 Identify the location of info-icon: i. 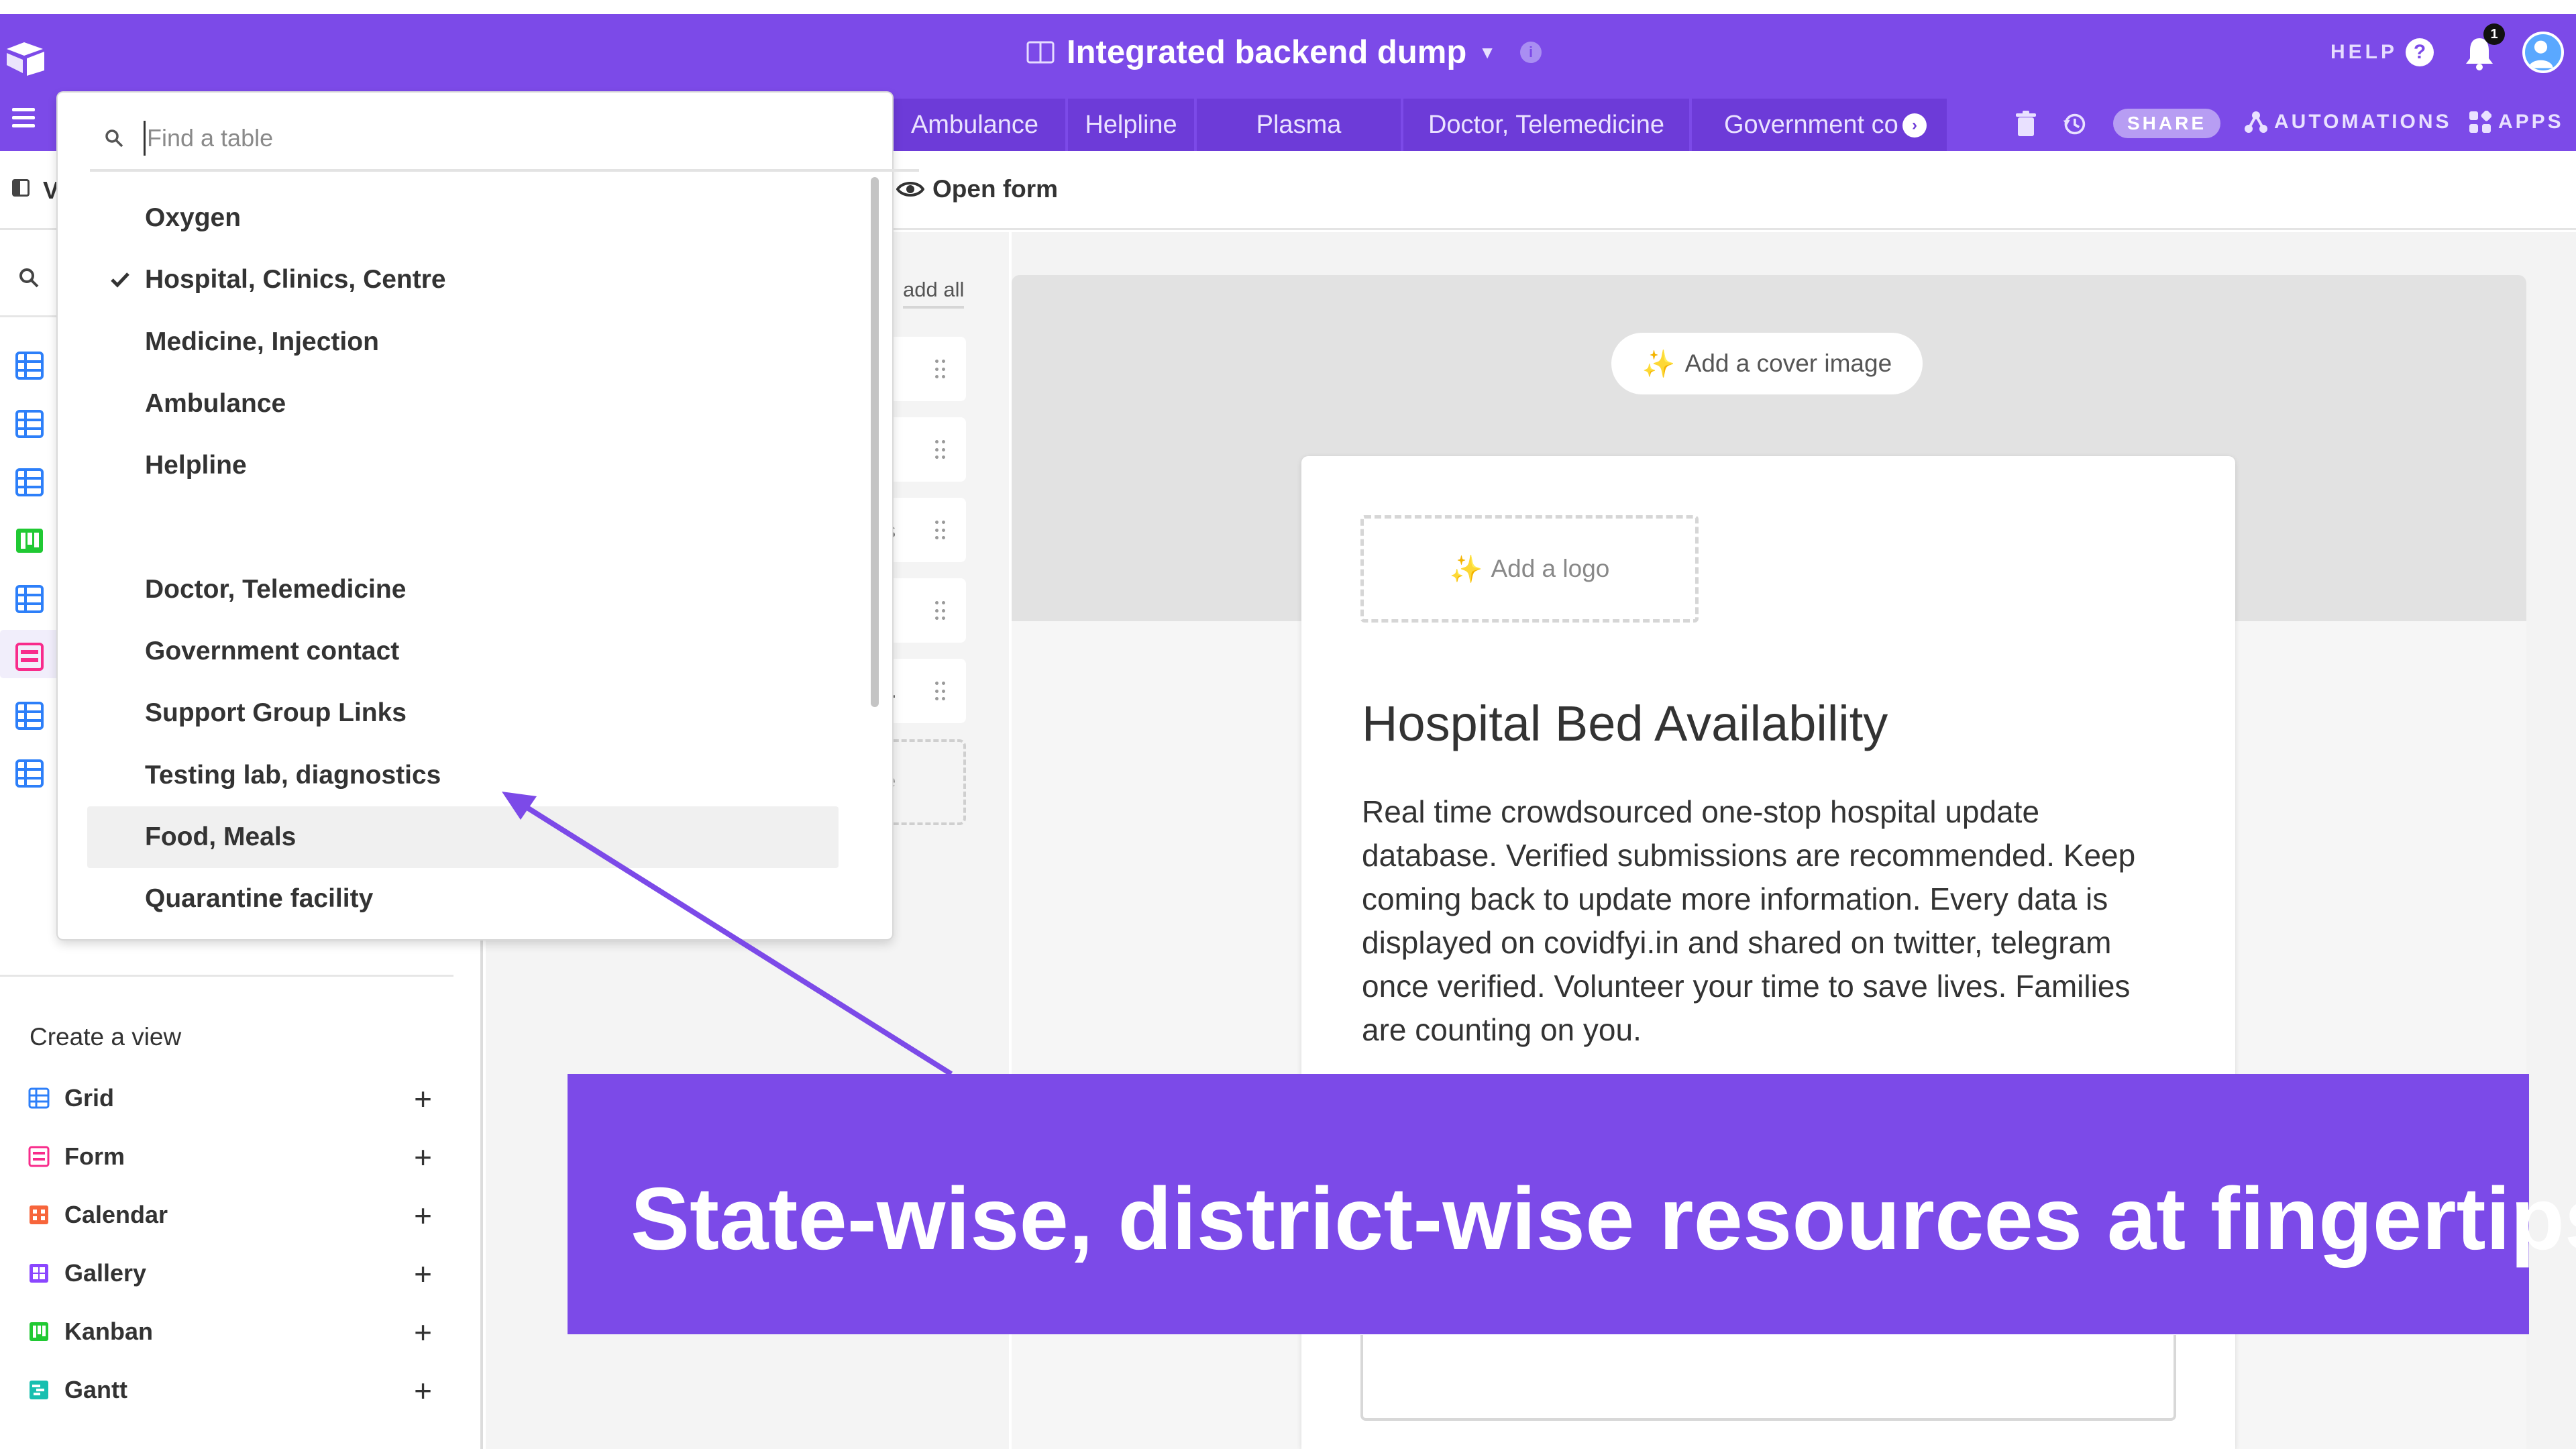
(1531, 52).